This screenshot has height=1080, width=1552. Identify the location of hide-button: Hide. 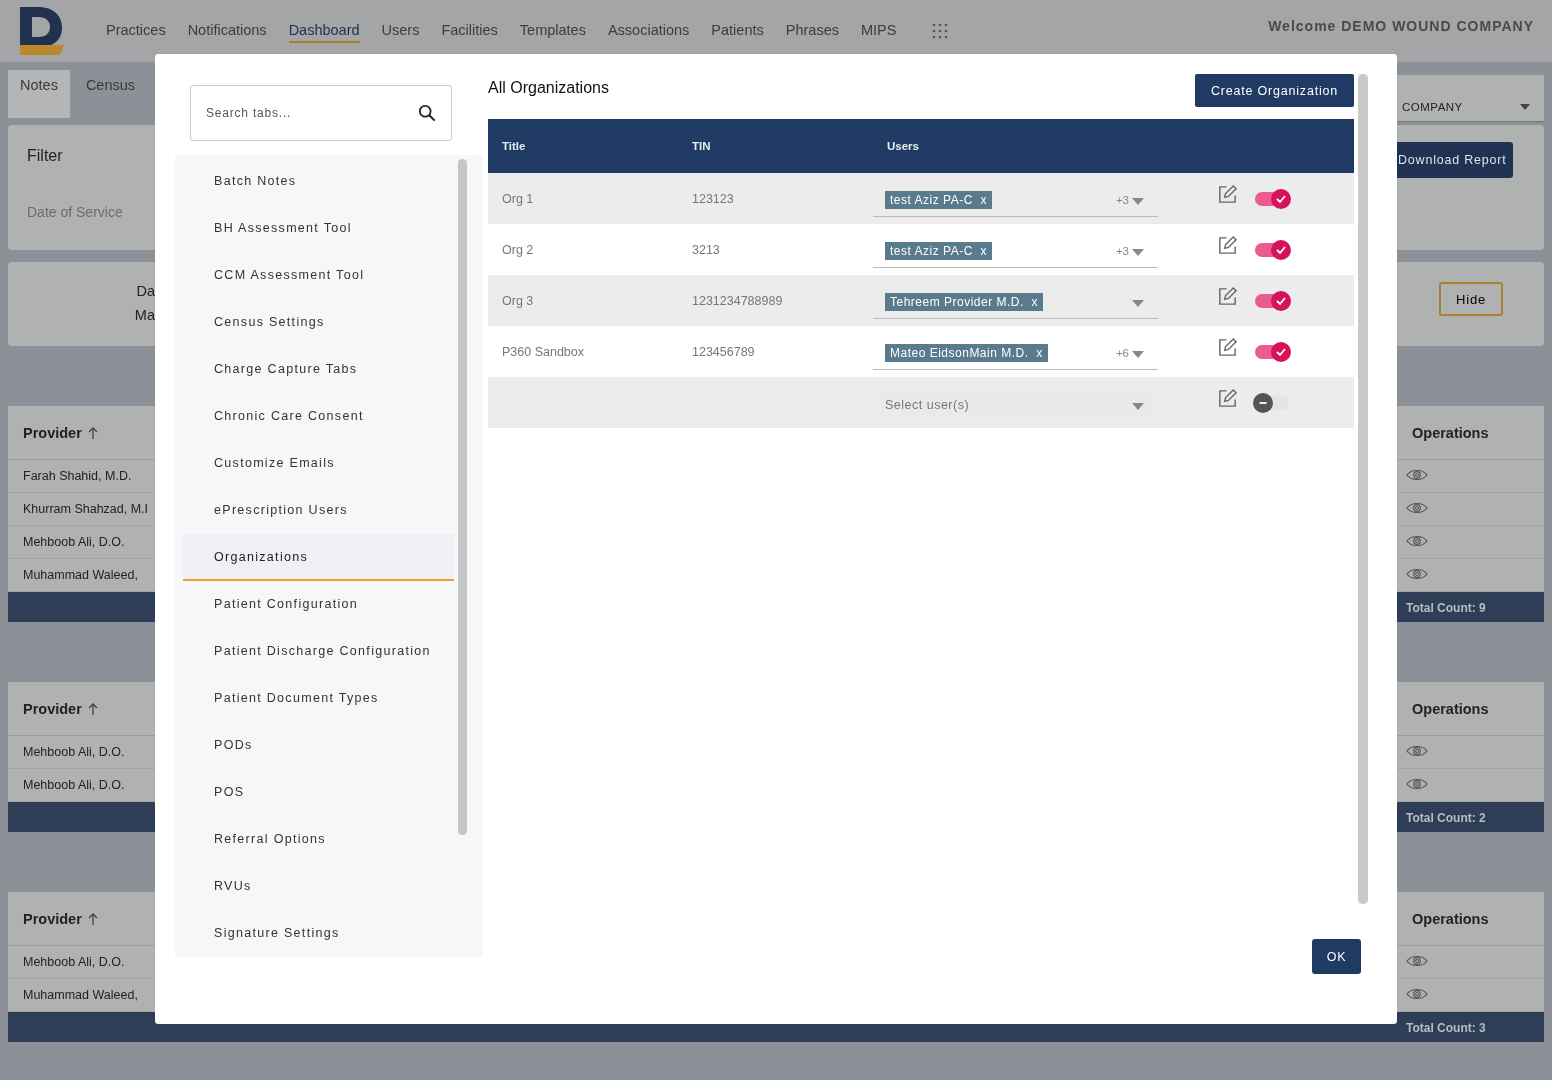
(1471, 299).